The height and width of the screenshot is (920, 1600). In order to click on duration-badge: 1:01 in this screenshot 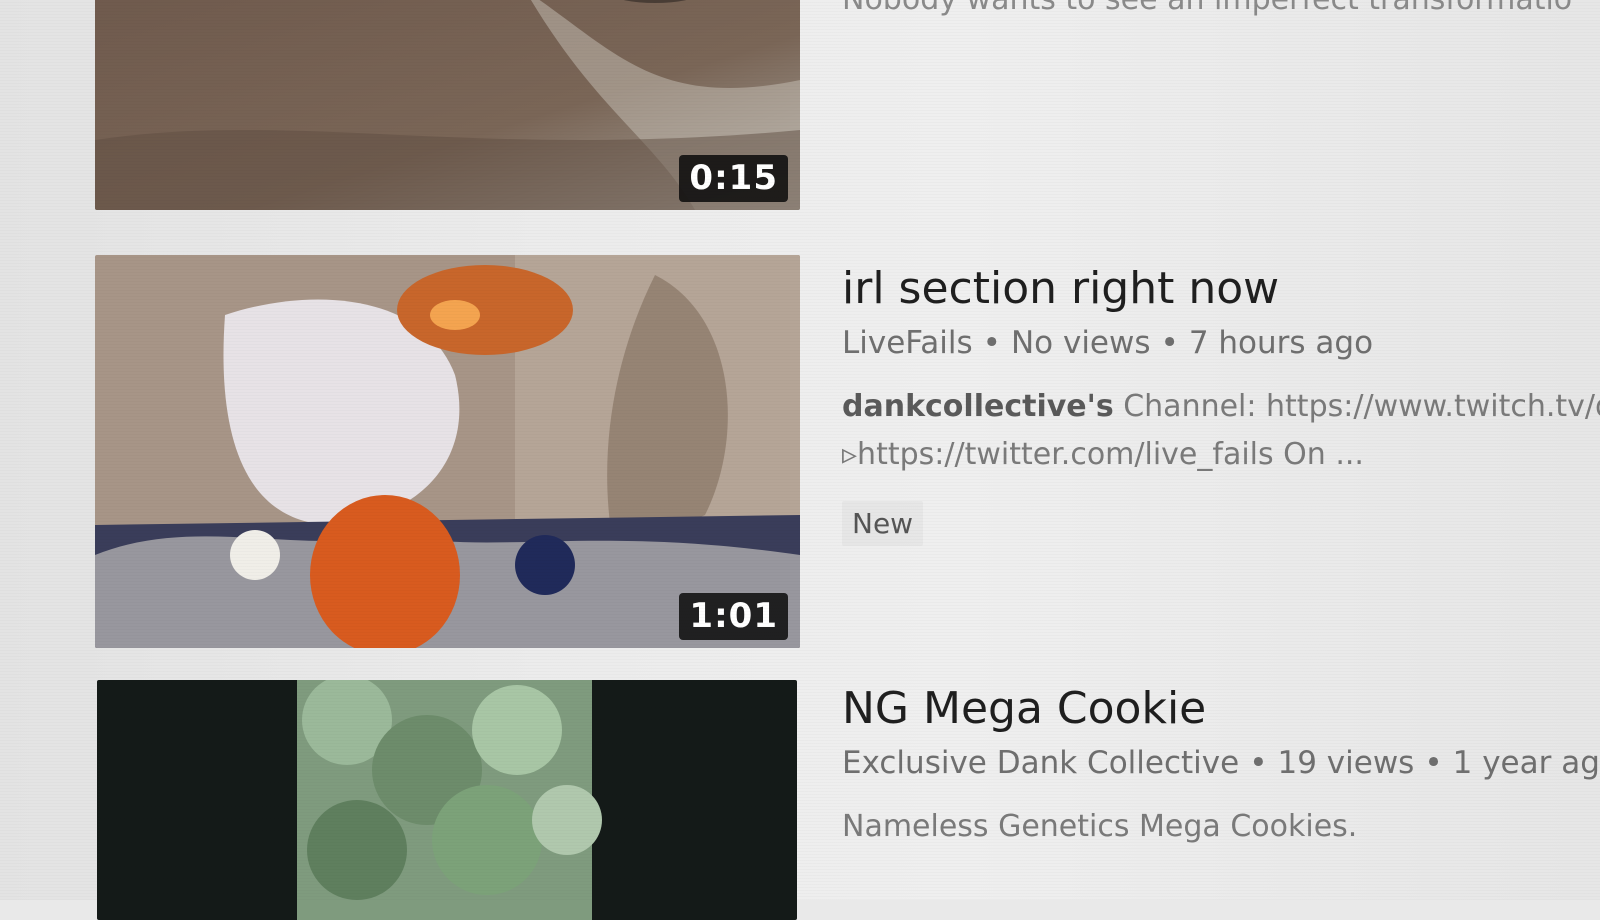, I will do `click(733, 616)`.